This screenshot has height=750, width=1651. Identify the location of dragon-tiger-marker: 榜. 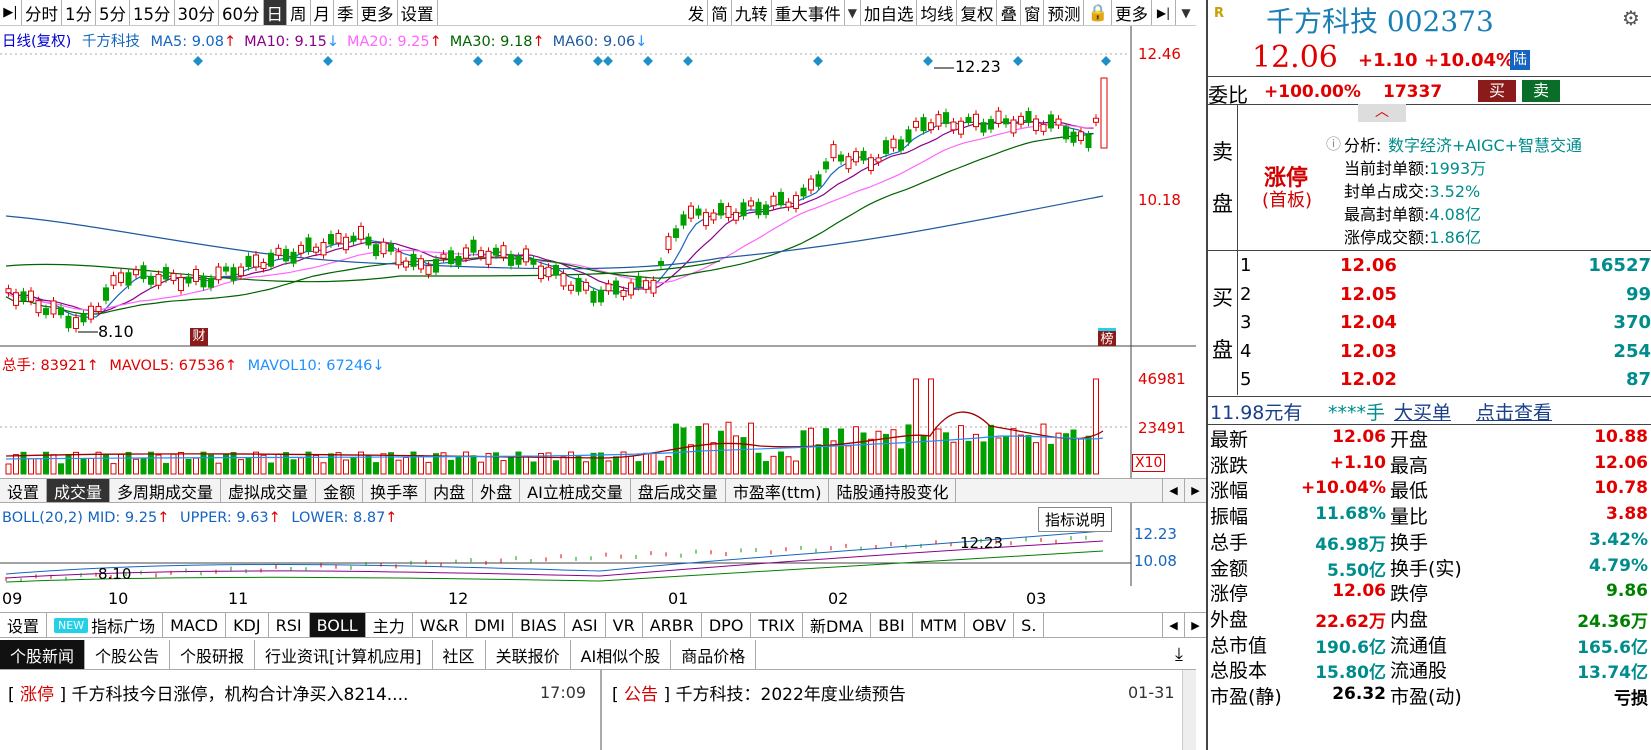
(1107, 337).